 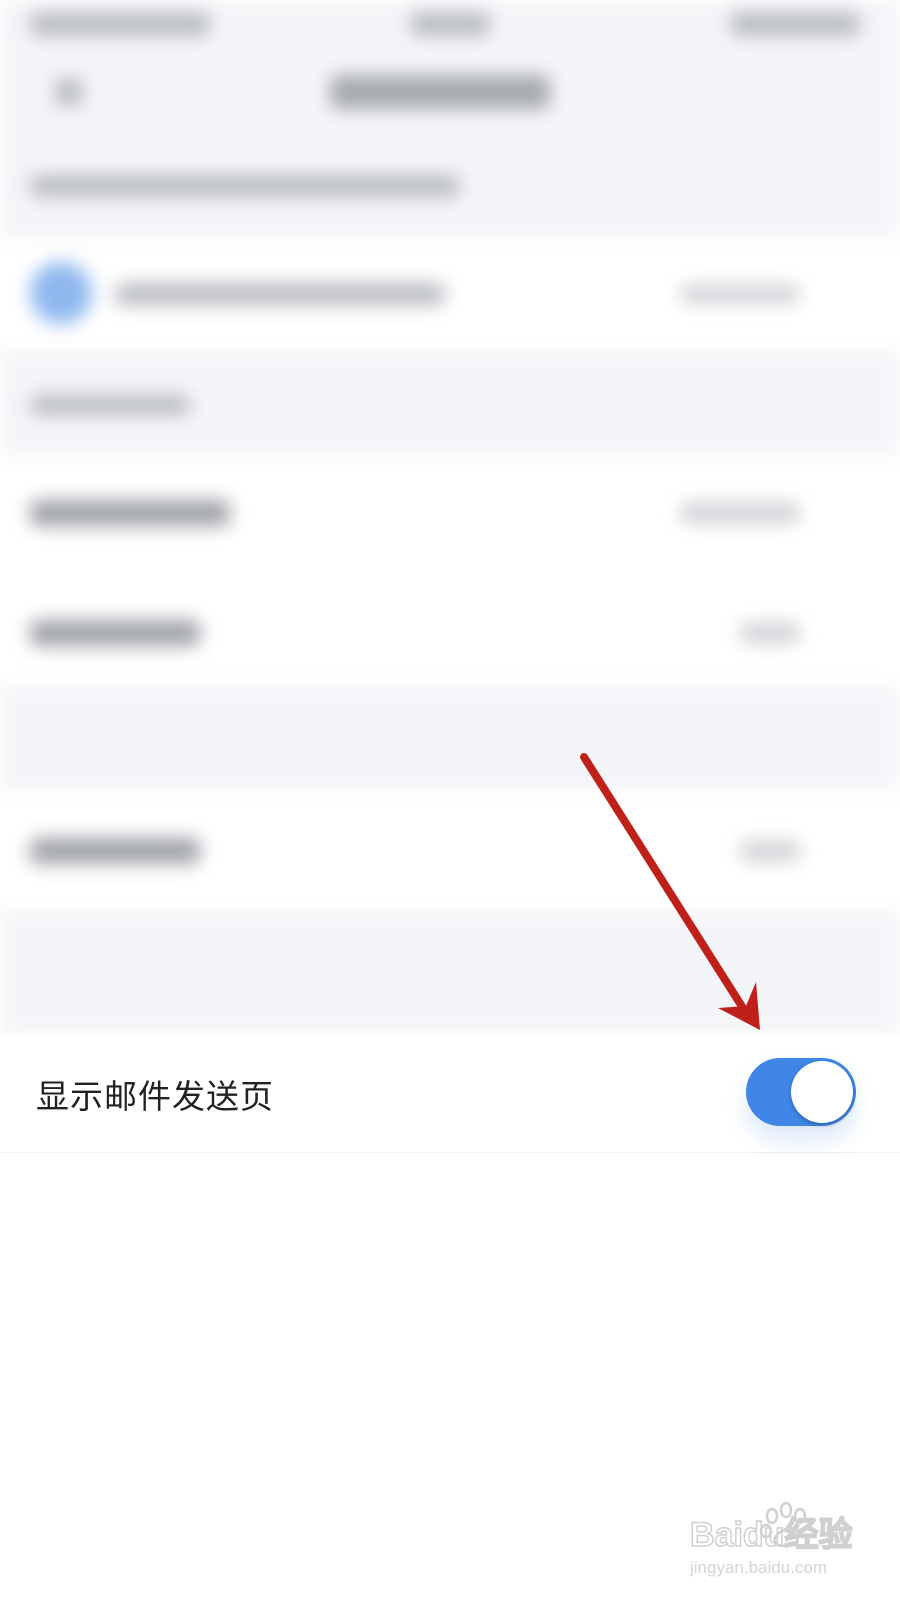 What do you see at coordinates (450, 24) in the screenshot?
I see `blurred-status-bar-time` at bounding box center [450, 24].